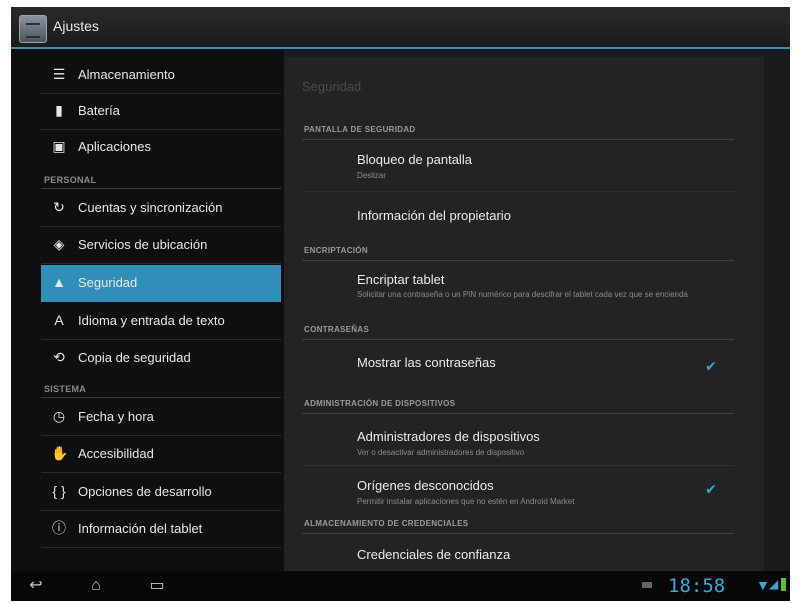 This screenshot has height=604, width=801. What do you see at coordinates (774, 584) in the screenshot?
I see `signal-icon: ◢` at bounding box center [774, 584].